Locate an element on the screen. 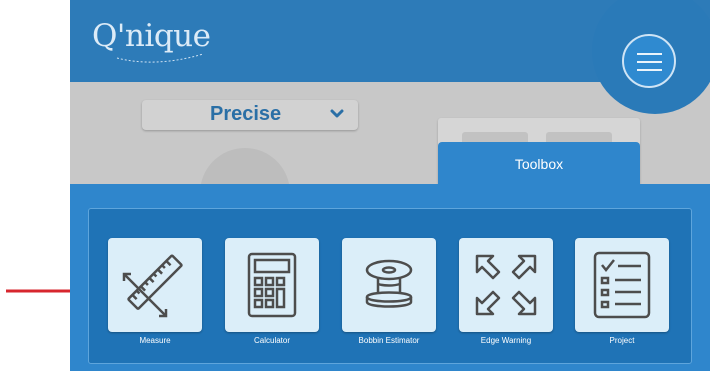 The image size is (710, 371). tool-bobbin-estimator: Bobbin Estimator is located at coordinates (389, 291).